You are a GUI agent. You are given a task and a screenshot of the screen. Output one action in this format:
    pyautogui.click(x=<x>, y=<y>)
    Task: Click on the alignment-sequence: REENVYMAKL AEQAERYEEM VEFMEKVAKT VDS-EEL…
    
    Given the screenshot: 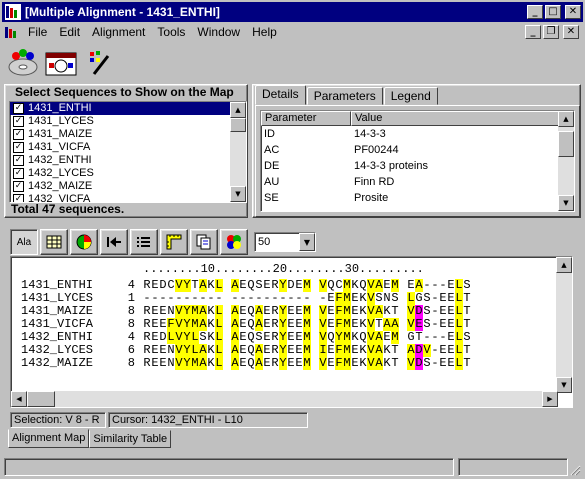 What is the action you would take?
    pyautogui.click(x=307, y=363)
    